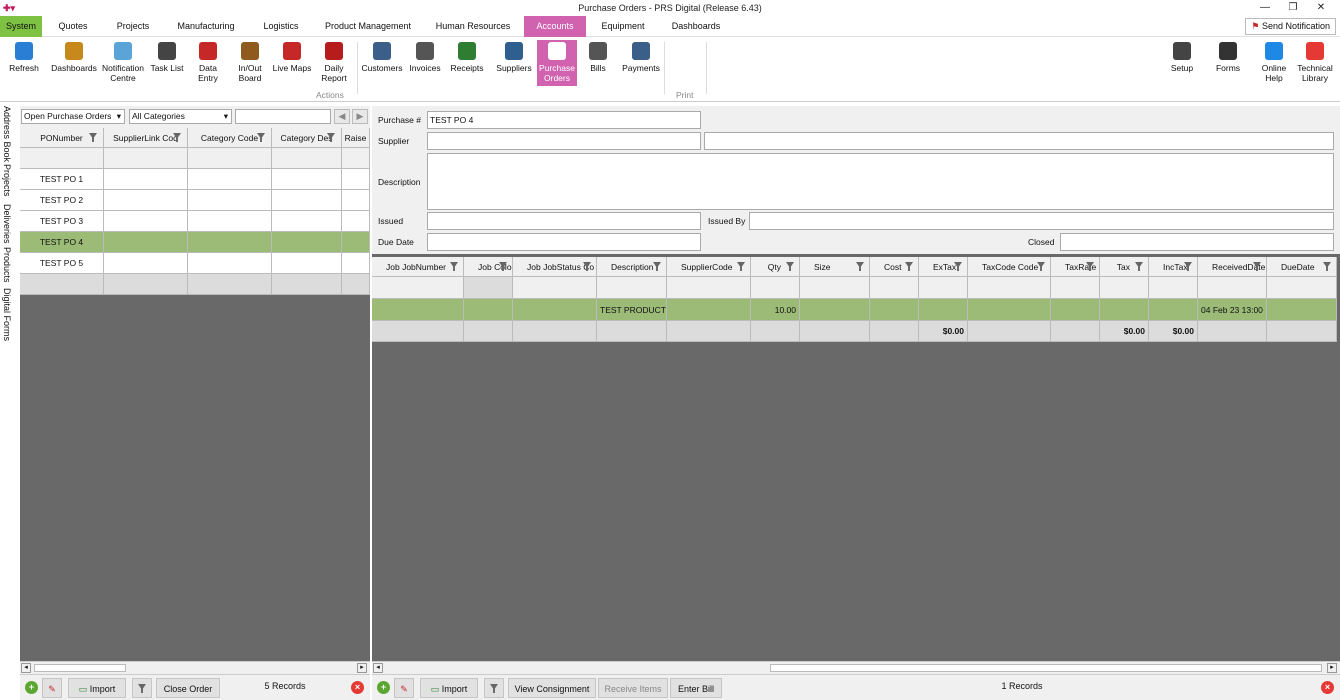  Describe the element at coordinates (334, 63) in the screenshot. I see `ribbon-button-daily-report: Daily Report` at that location.